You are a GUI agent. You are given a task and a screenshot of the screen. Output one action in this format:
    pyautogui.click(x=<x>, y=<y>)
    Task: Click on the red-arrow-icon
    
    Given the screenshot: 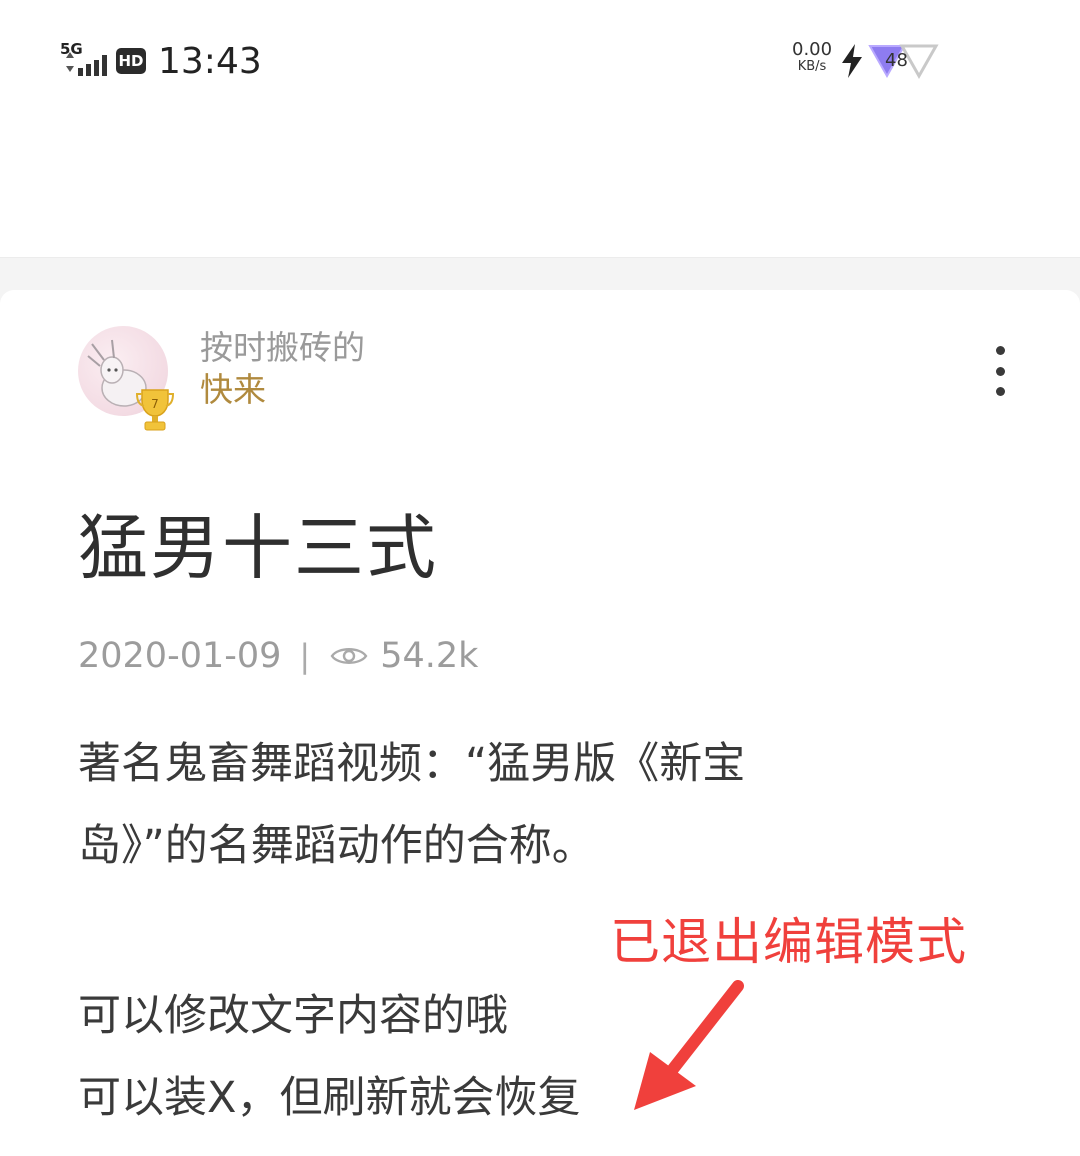 What is the action you would take?
    pyautogui.click(x=689, y=1045)
    